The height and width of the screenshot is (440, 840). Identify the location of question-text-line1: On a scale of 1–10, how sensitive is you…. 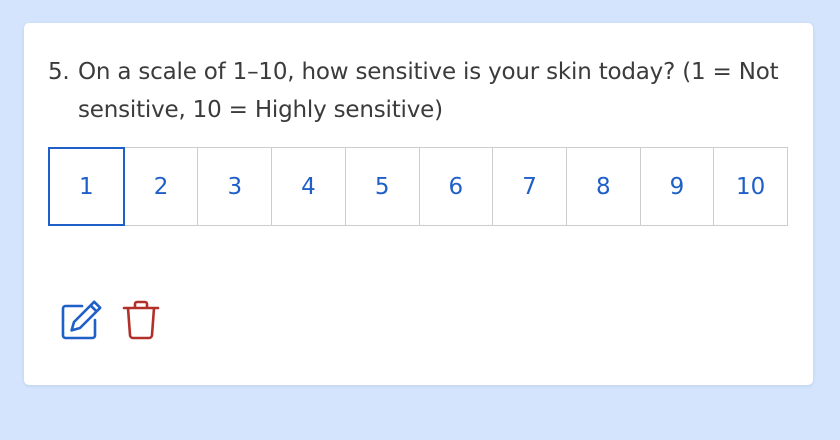
(428, 72).